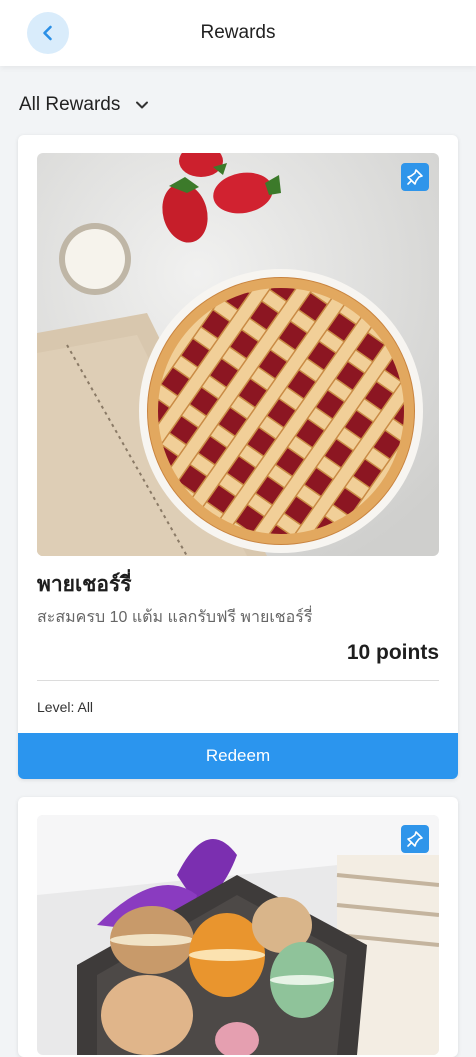  What do you see at coordinates (70, 104) in the screenshot?
I see `filter-label: All Rewards` at bounding box center [70, 104].